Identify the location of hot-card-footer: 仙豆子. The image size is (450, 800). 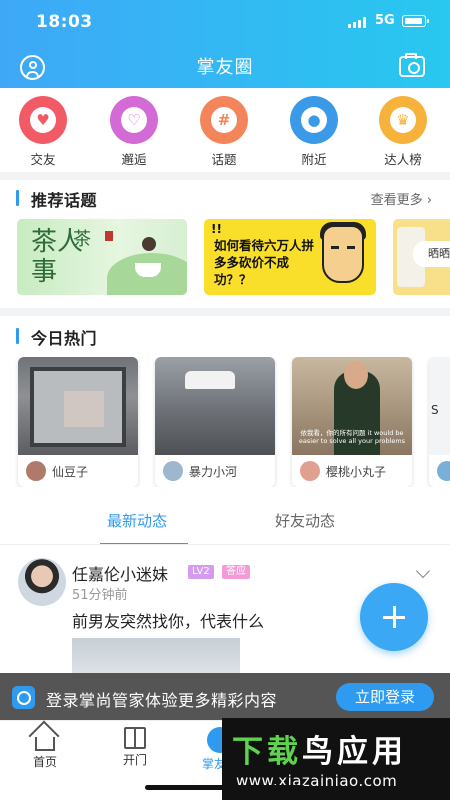
(78, 471).